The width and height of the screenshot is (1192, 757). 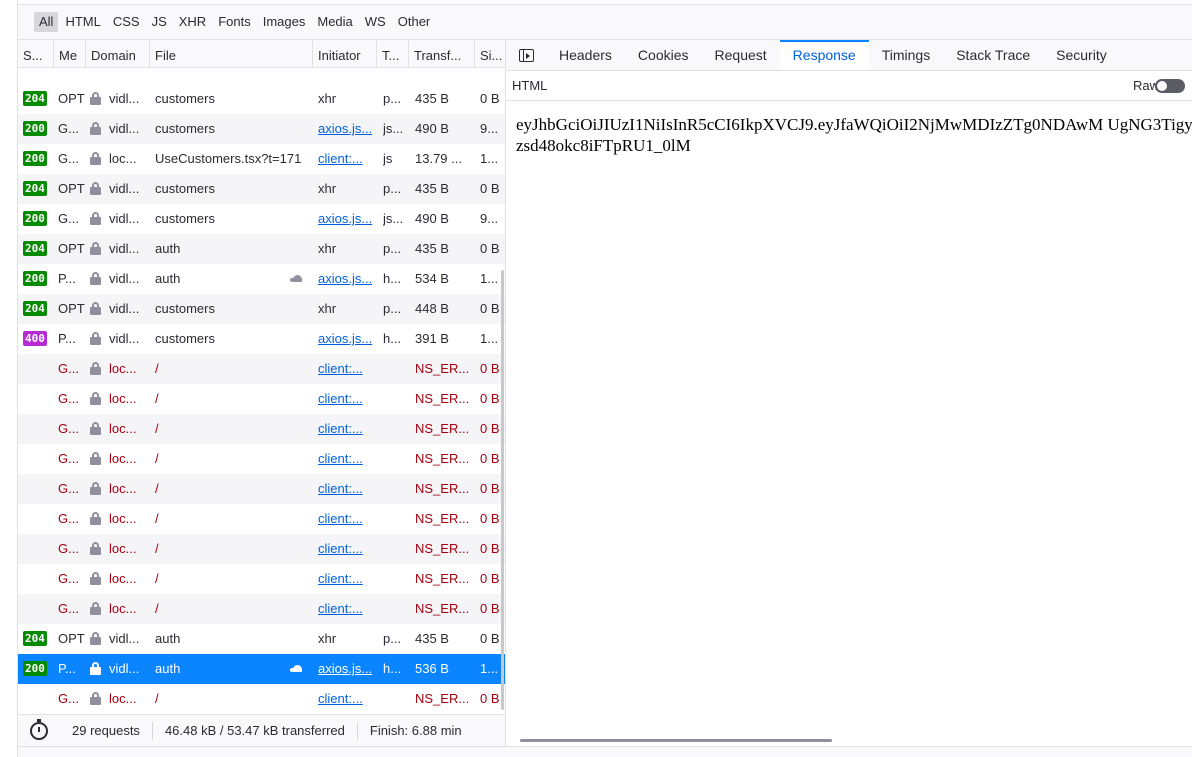 What do you see at coordinates (395, 429) in the screenshot?
I see `type-cell` at bounding box center [395, 429].